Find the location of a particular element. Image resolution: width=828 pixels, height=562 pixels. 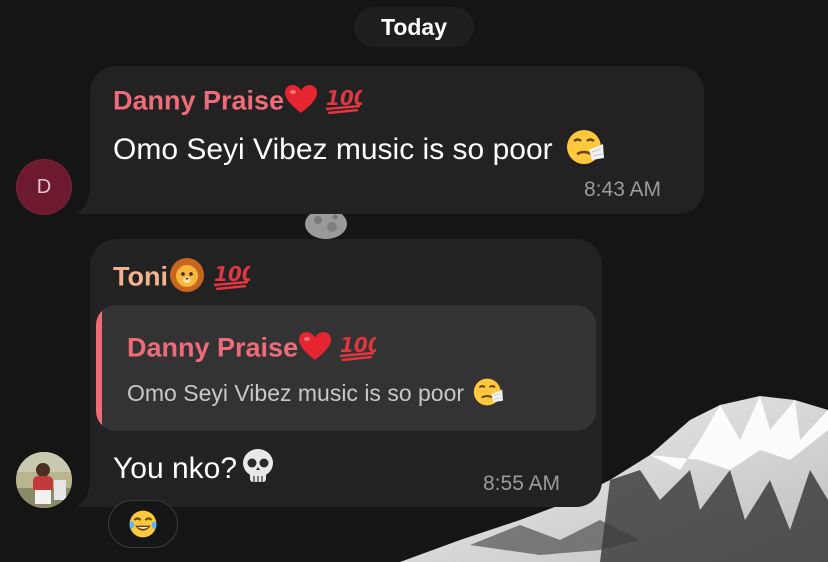

date-separator: Today is located at coordinates (414, 27).